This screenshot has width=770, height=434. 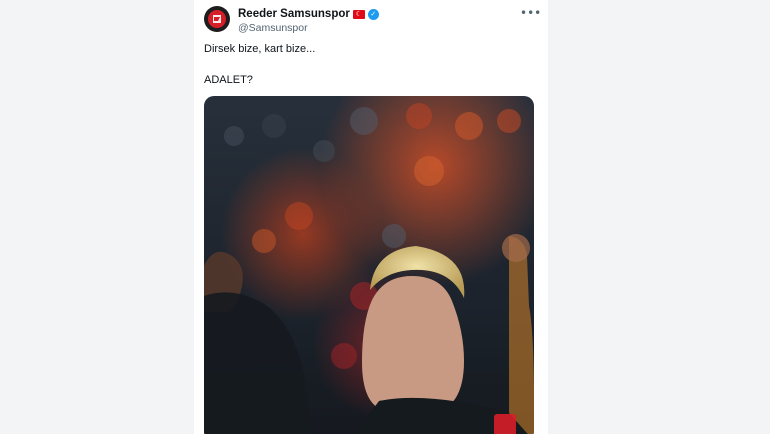 I want to click on author-display-name: Reeder Samsunspor, so click(x=294, y=14).